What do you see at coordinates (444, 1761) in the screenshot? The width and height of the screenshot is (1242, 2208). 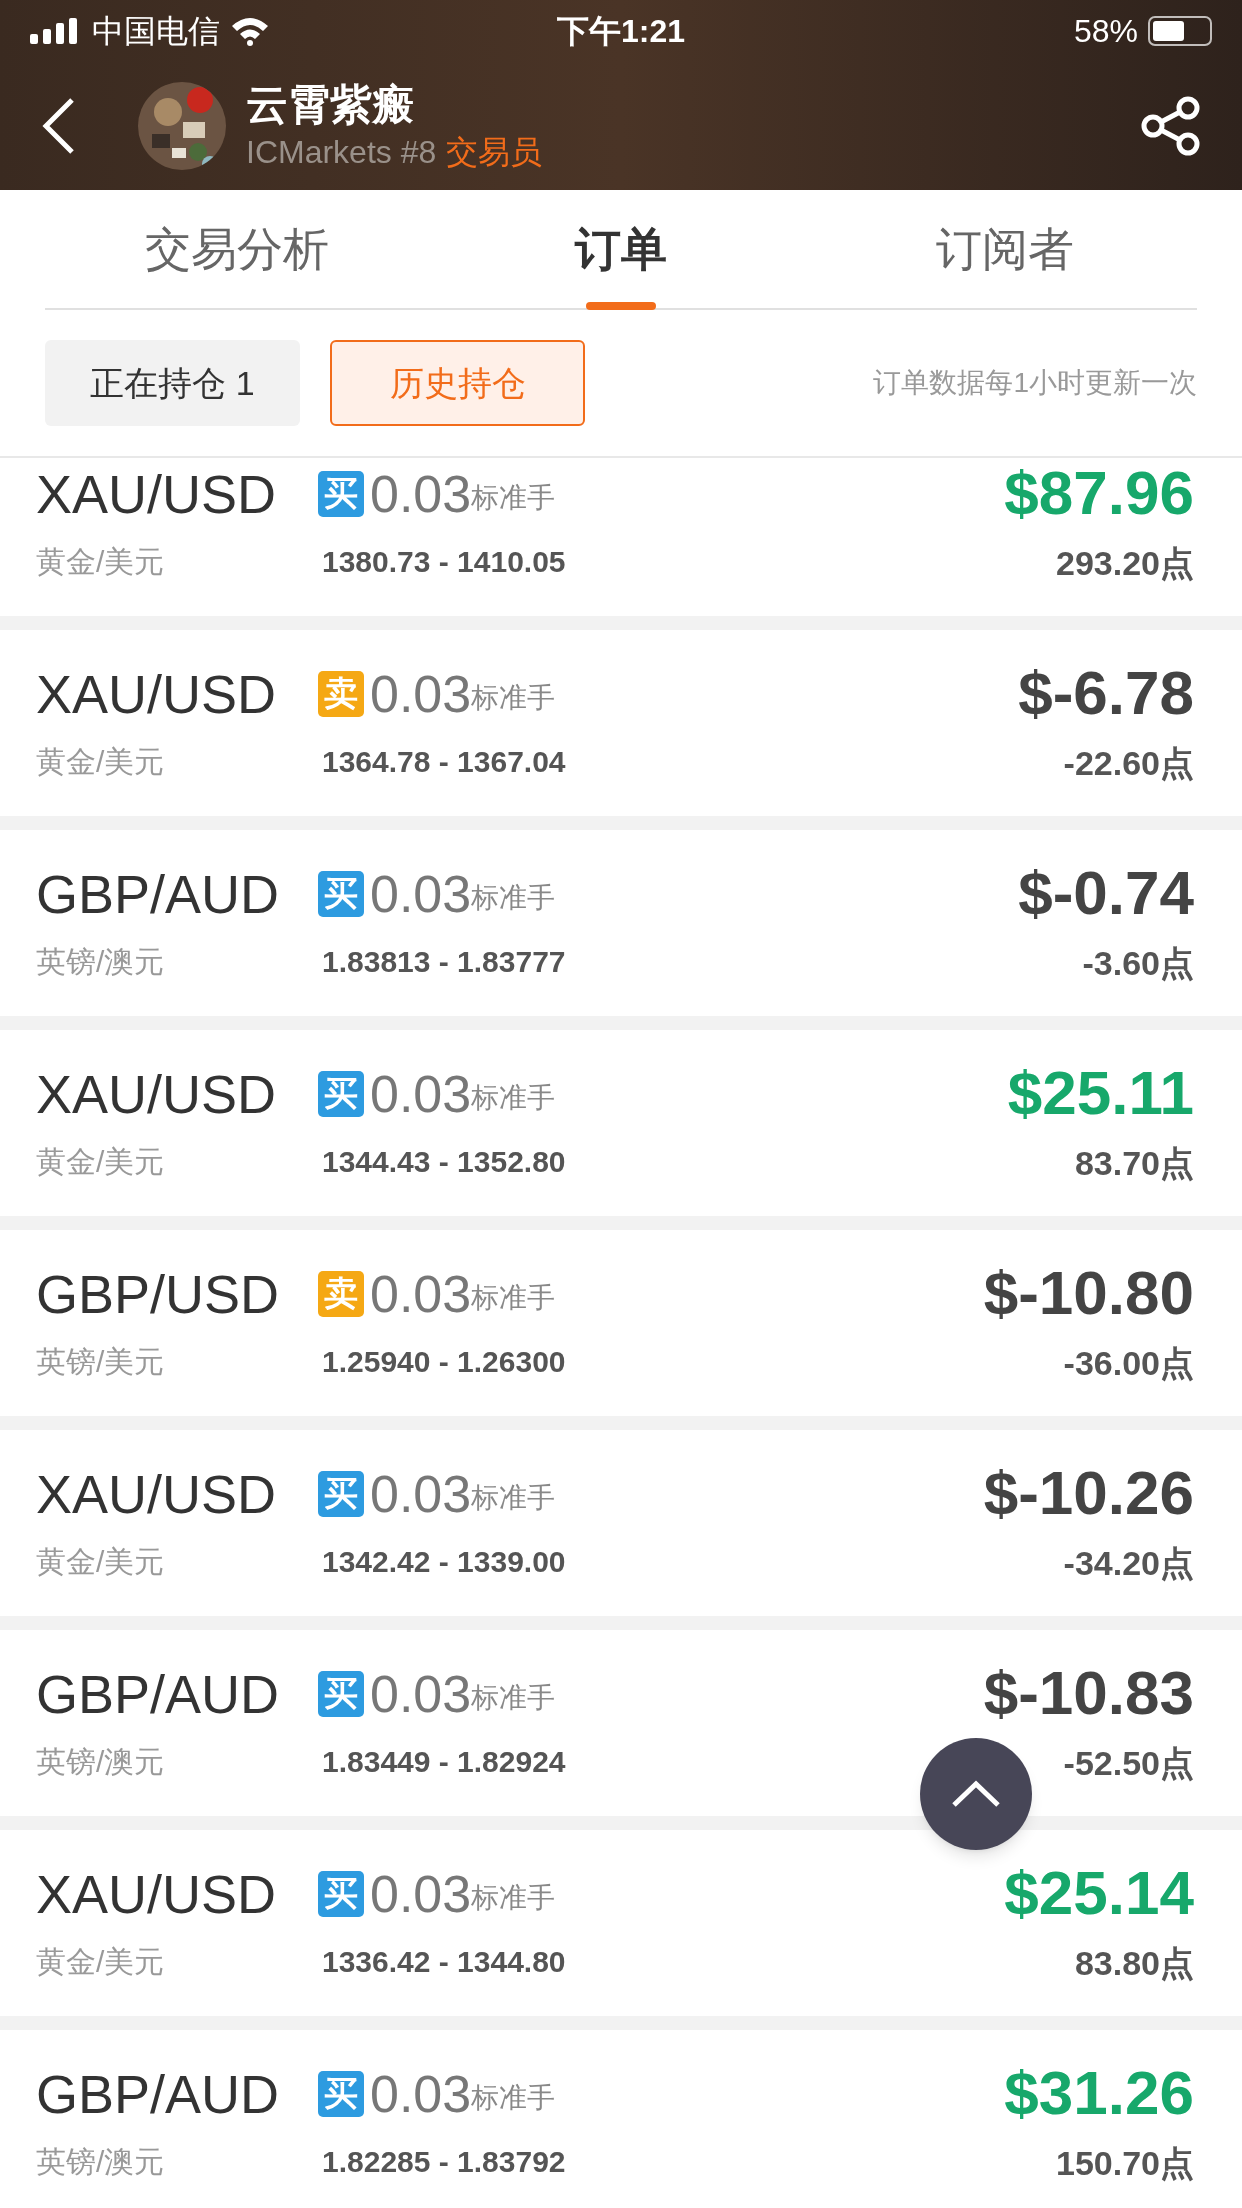 I see `price-range: 1.83449 - 1.82924` at bounding box center [444, 1761].